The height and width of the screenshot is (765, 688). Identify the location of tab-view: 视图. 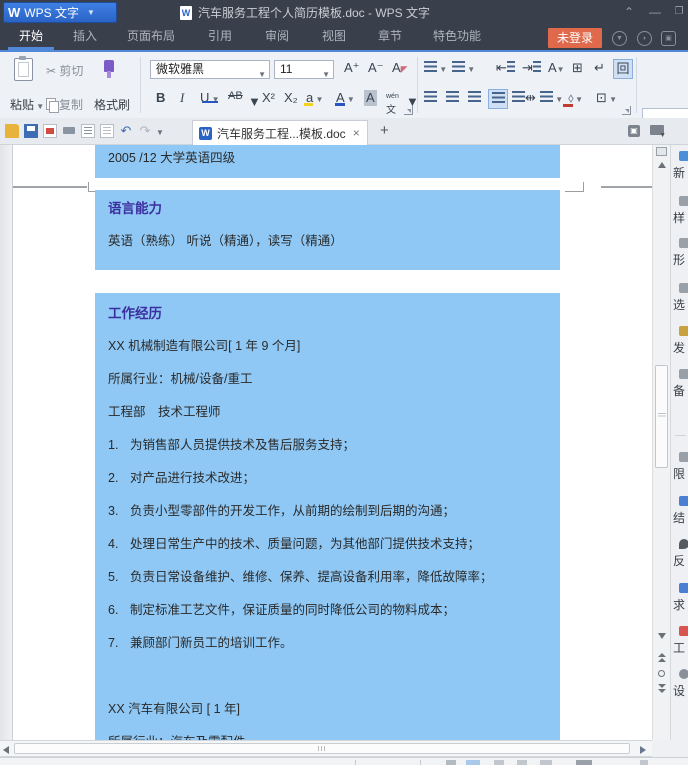
(334, 36).